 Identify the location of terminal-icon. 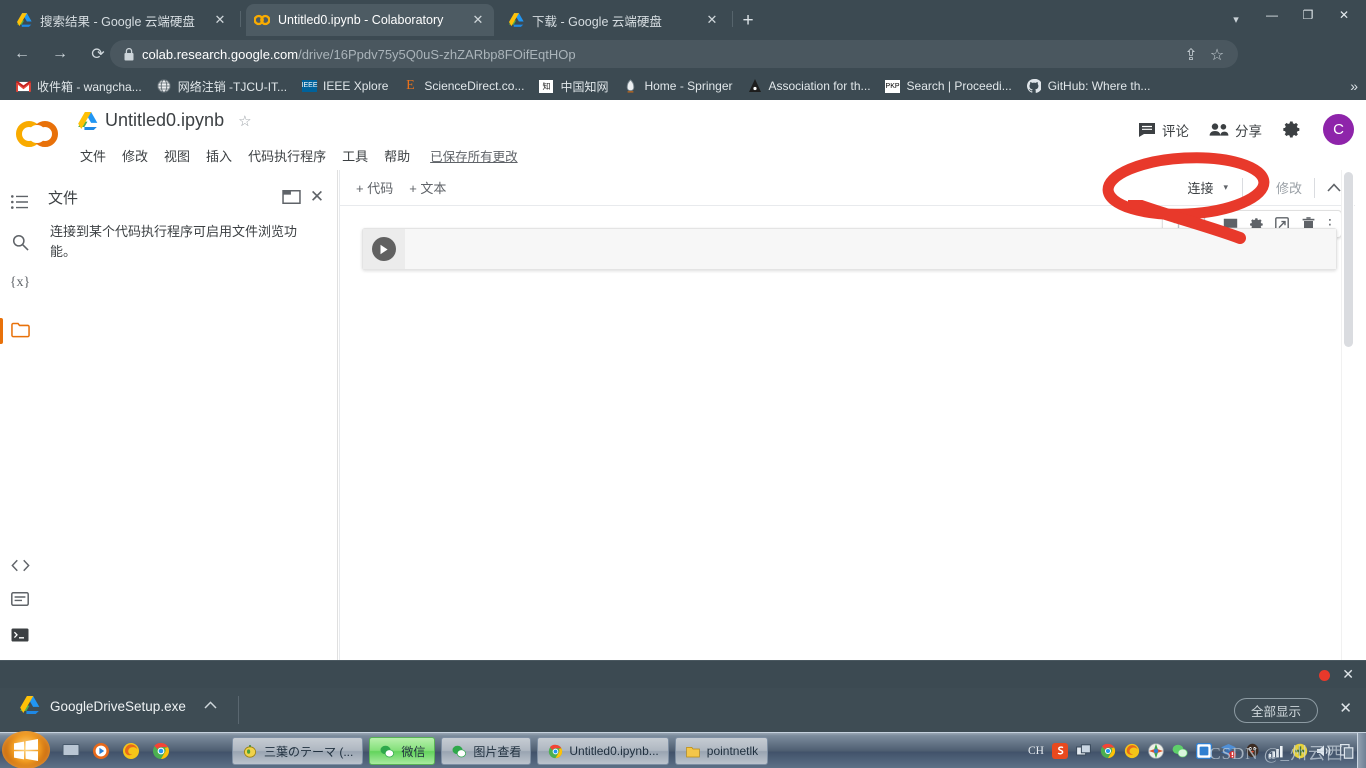
(20, 635).